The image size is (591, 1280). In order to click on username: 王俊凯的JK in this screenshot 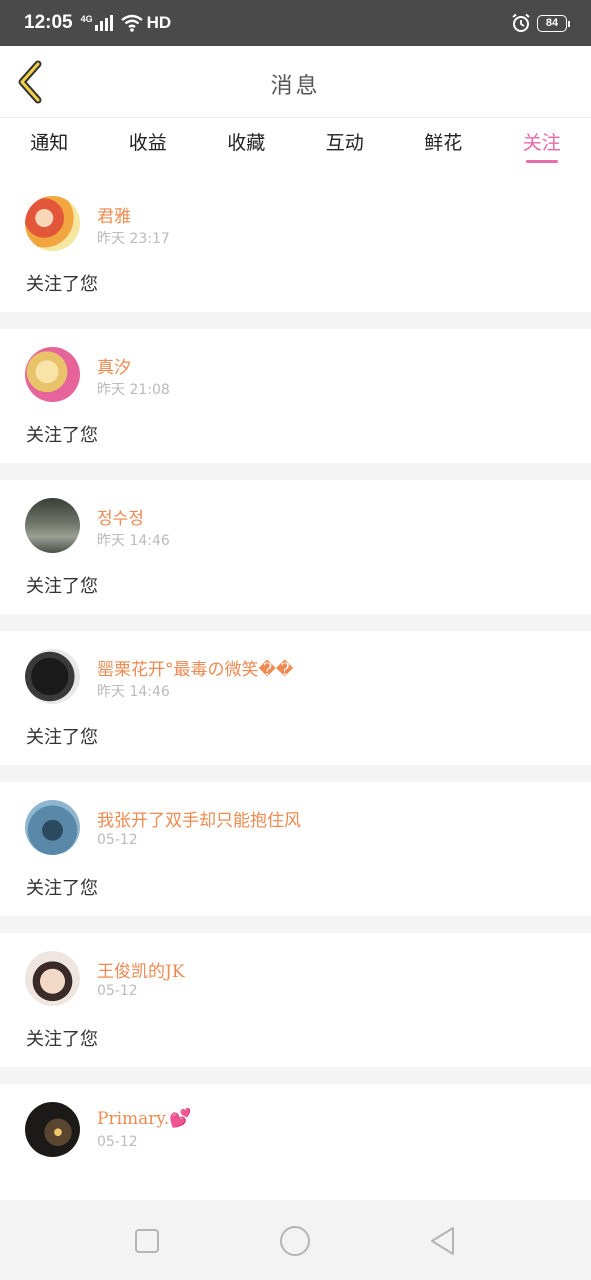, I will do `click(141, 969)`.